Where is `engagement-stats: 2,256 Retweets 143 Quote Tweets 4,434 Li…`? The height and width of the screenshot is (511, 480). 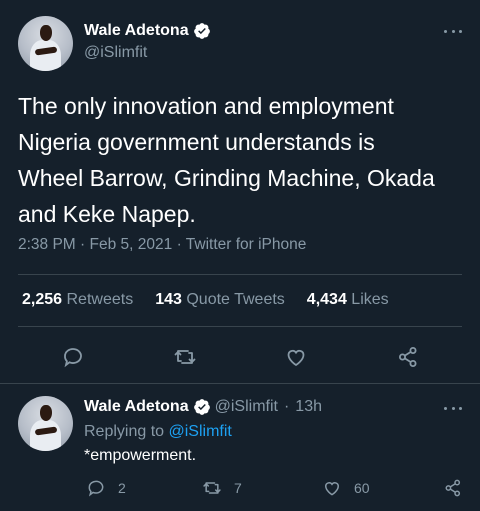 engagement-stats: 2,256 Retweets 143 Quote Tweets 4,434 Li… is located at coordinates (205, 300).